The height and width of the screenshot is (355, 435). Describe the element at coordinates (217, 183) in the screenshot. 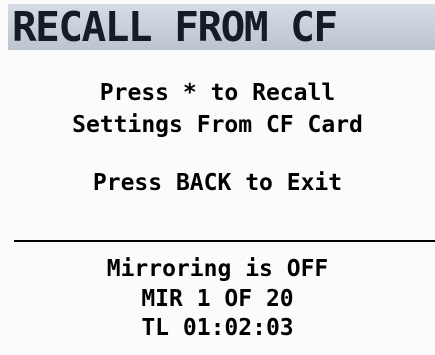

I see `exit-instruction: Press BACK to Exit` at that location.